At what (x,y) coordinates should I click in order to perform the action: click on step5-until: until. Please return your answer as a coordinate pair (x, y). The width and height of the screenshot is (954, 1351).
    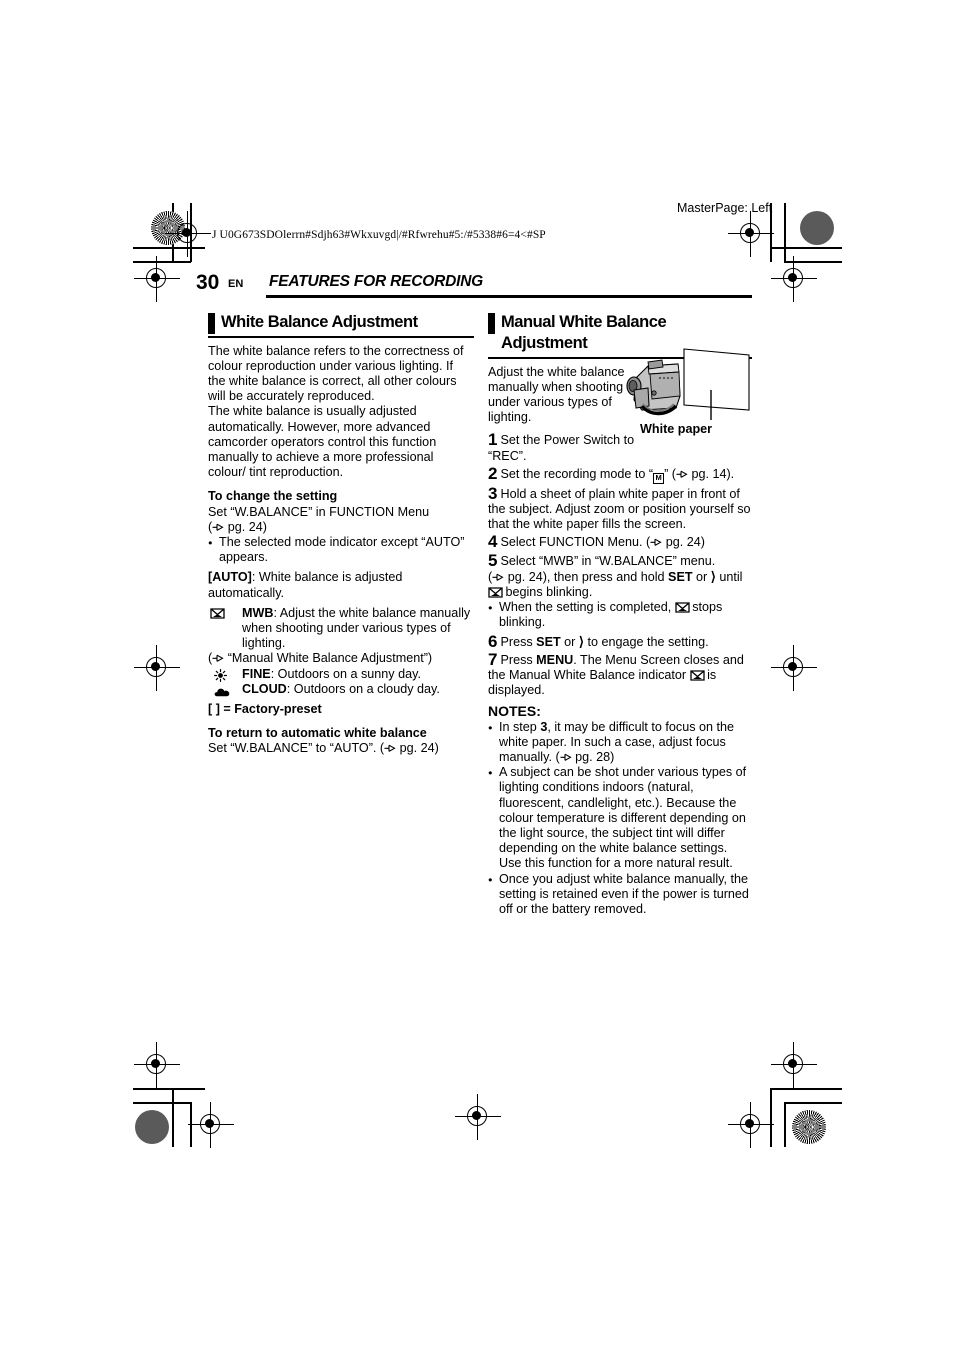
    Looking at the image, I should click on (729, 576).